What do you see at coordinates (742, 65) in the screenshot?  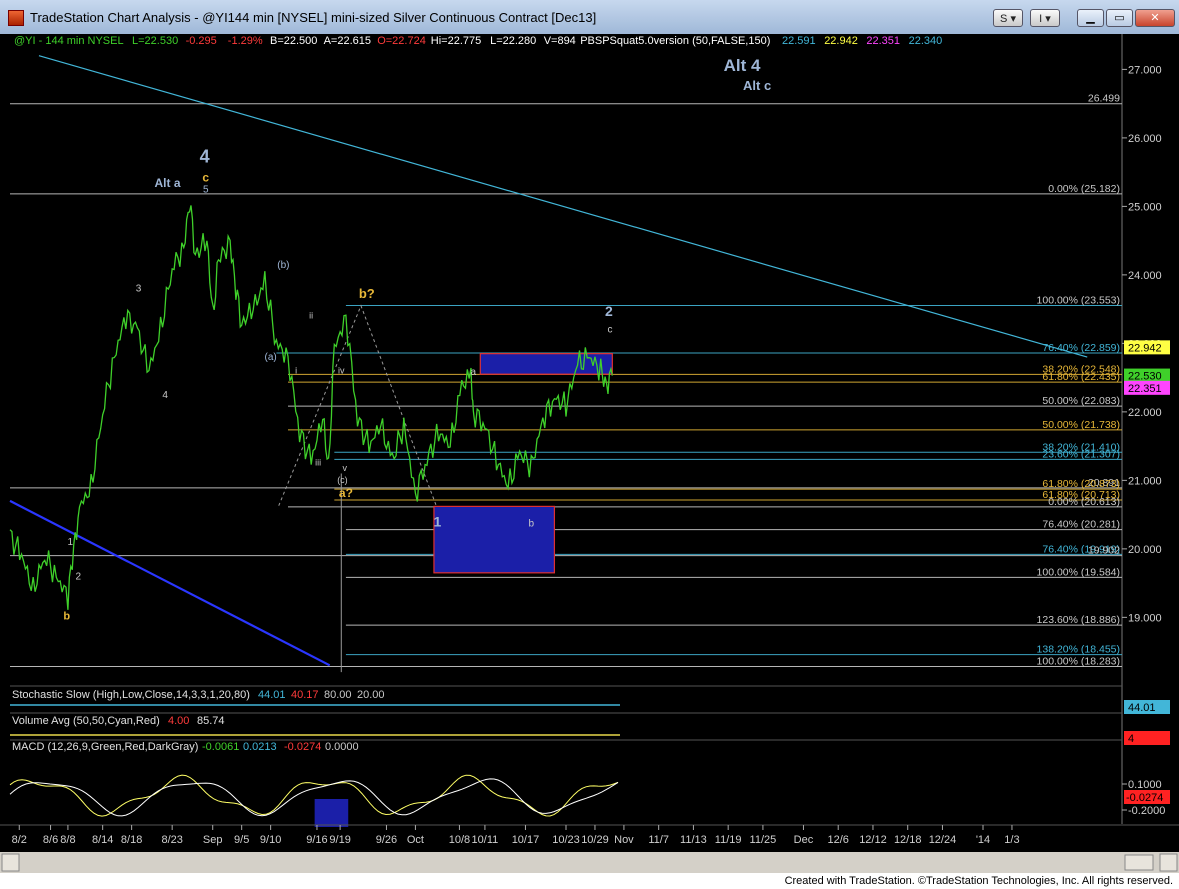 I see `wave-label: Alt 4` at bounding box center [742, 65].